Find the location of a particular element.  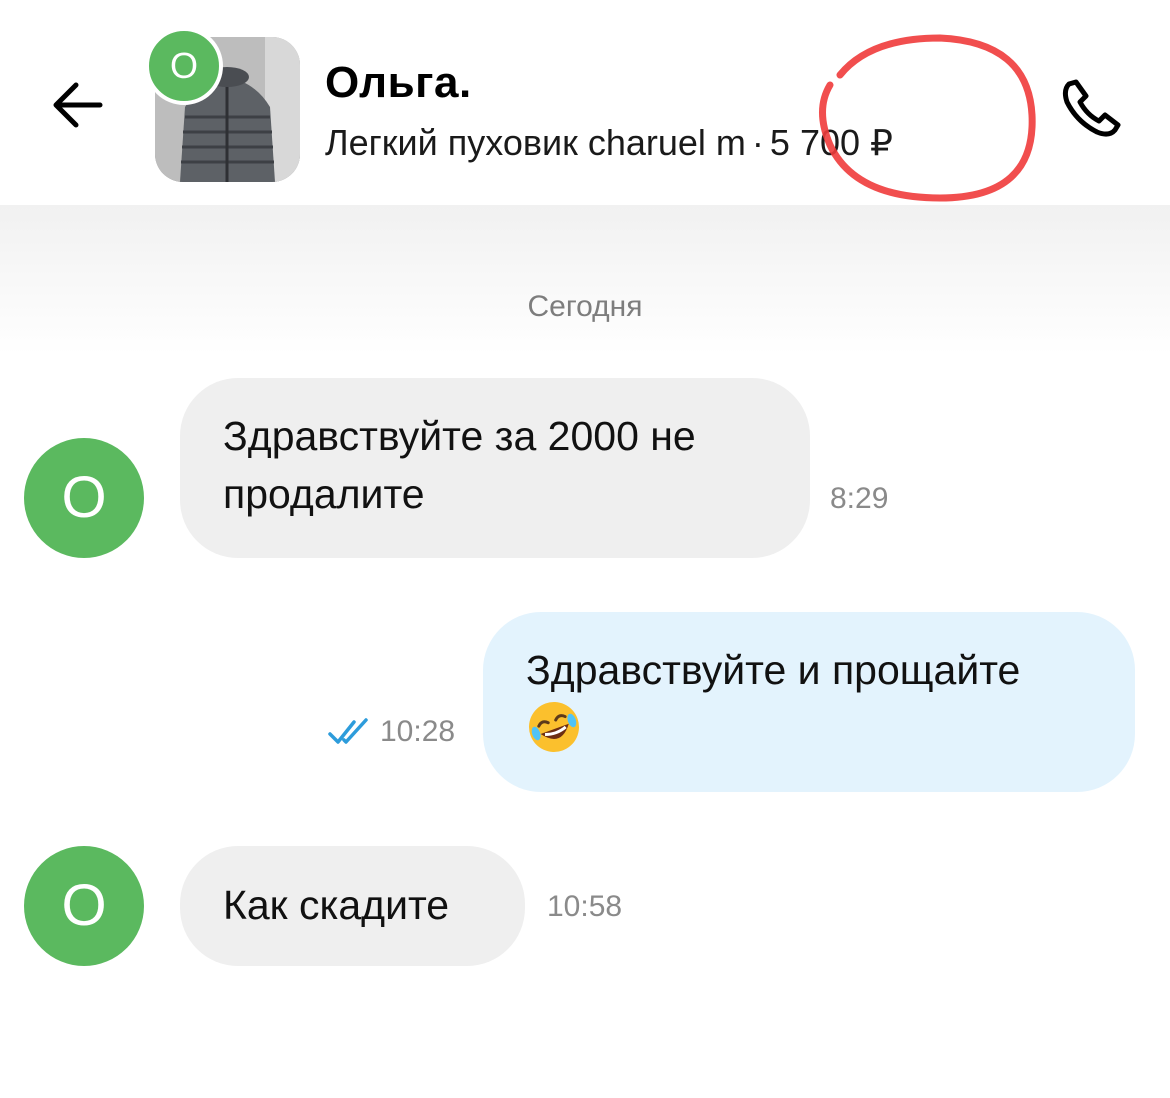

listing-info: Легкий пуховик charuel m · 5 700 ₽ is located at coordinates (609, 143).